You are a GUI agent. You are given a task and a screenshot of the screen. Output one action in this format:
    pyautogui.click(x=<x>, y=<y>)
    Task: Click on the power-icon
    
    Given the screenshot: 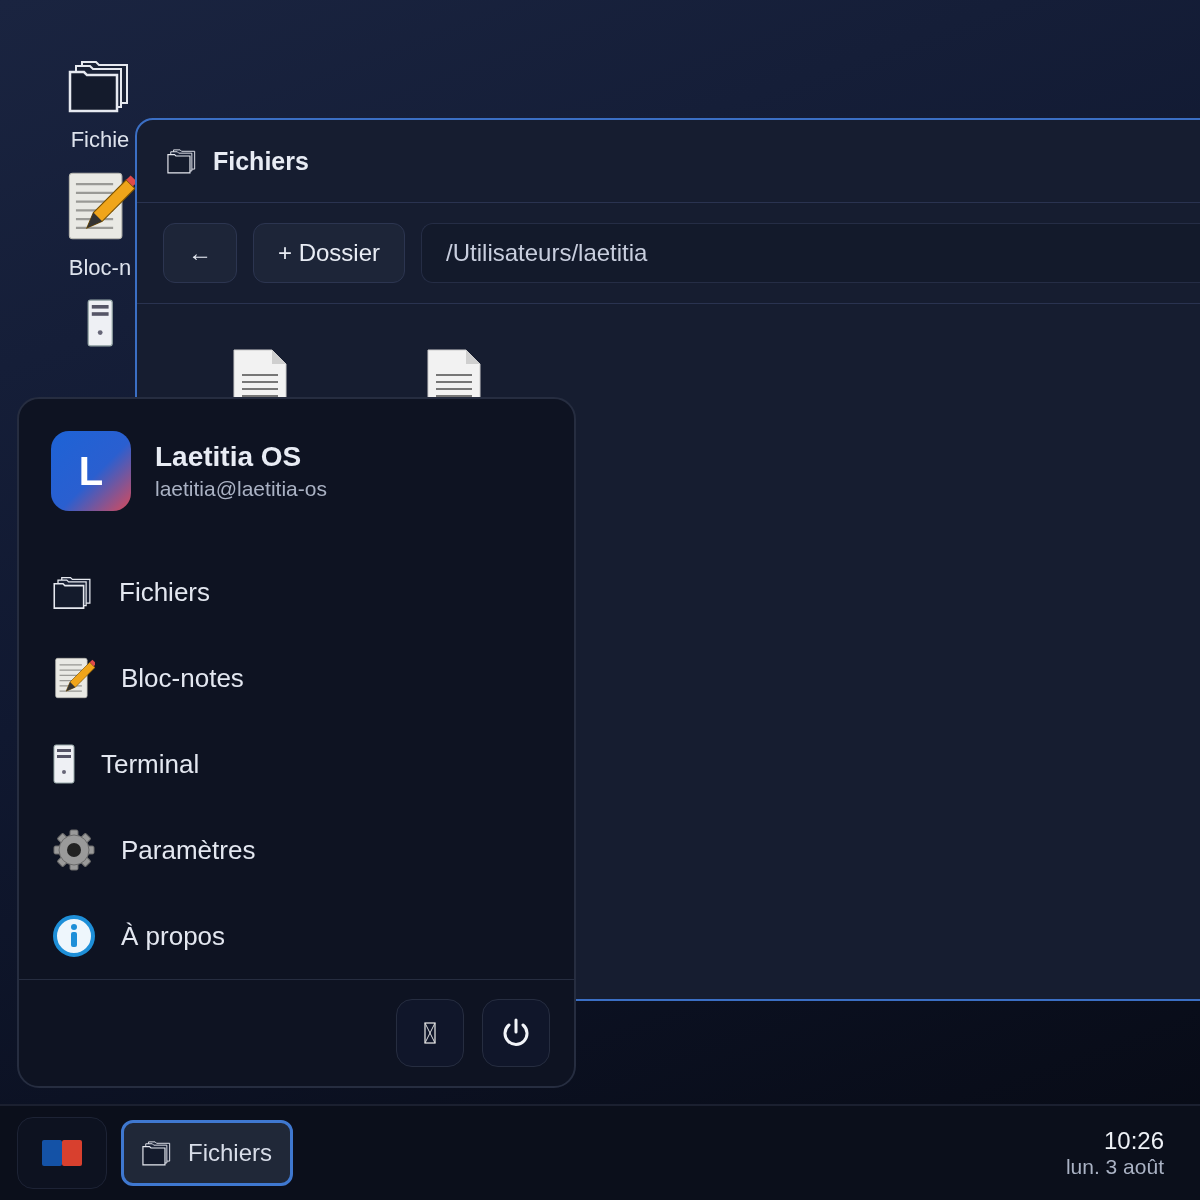 What is the action you would take?
    pyautogui.click(x=516, y=1033)
    